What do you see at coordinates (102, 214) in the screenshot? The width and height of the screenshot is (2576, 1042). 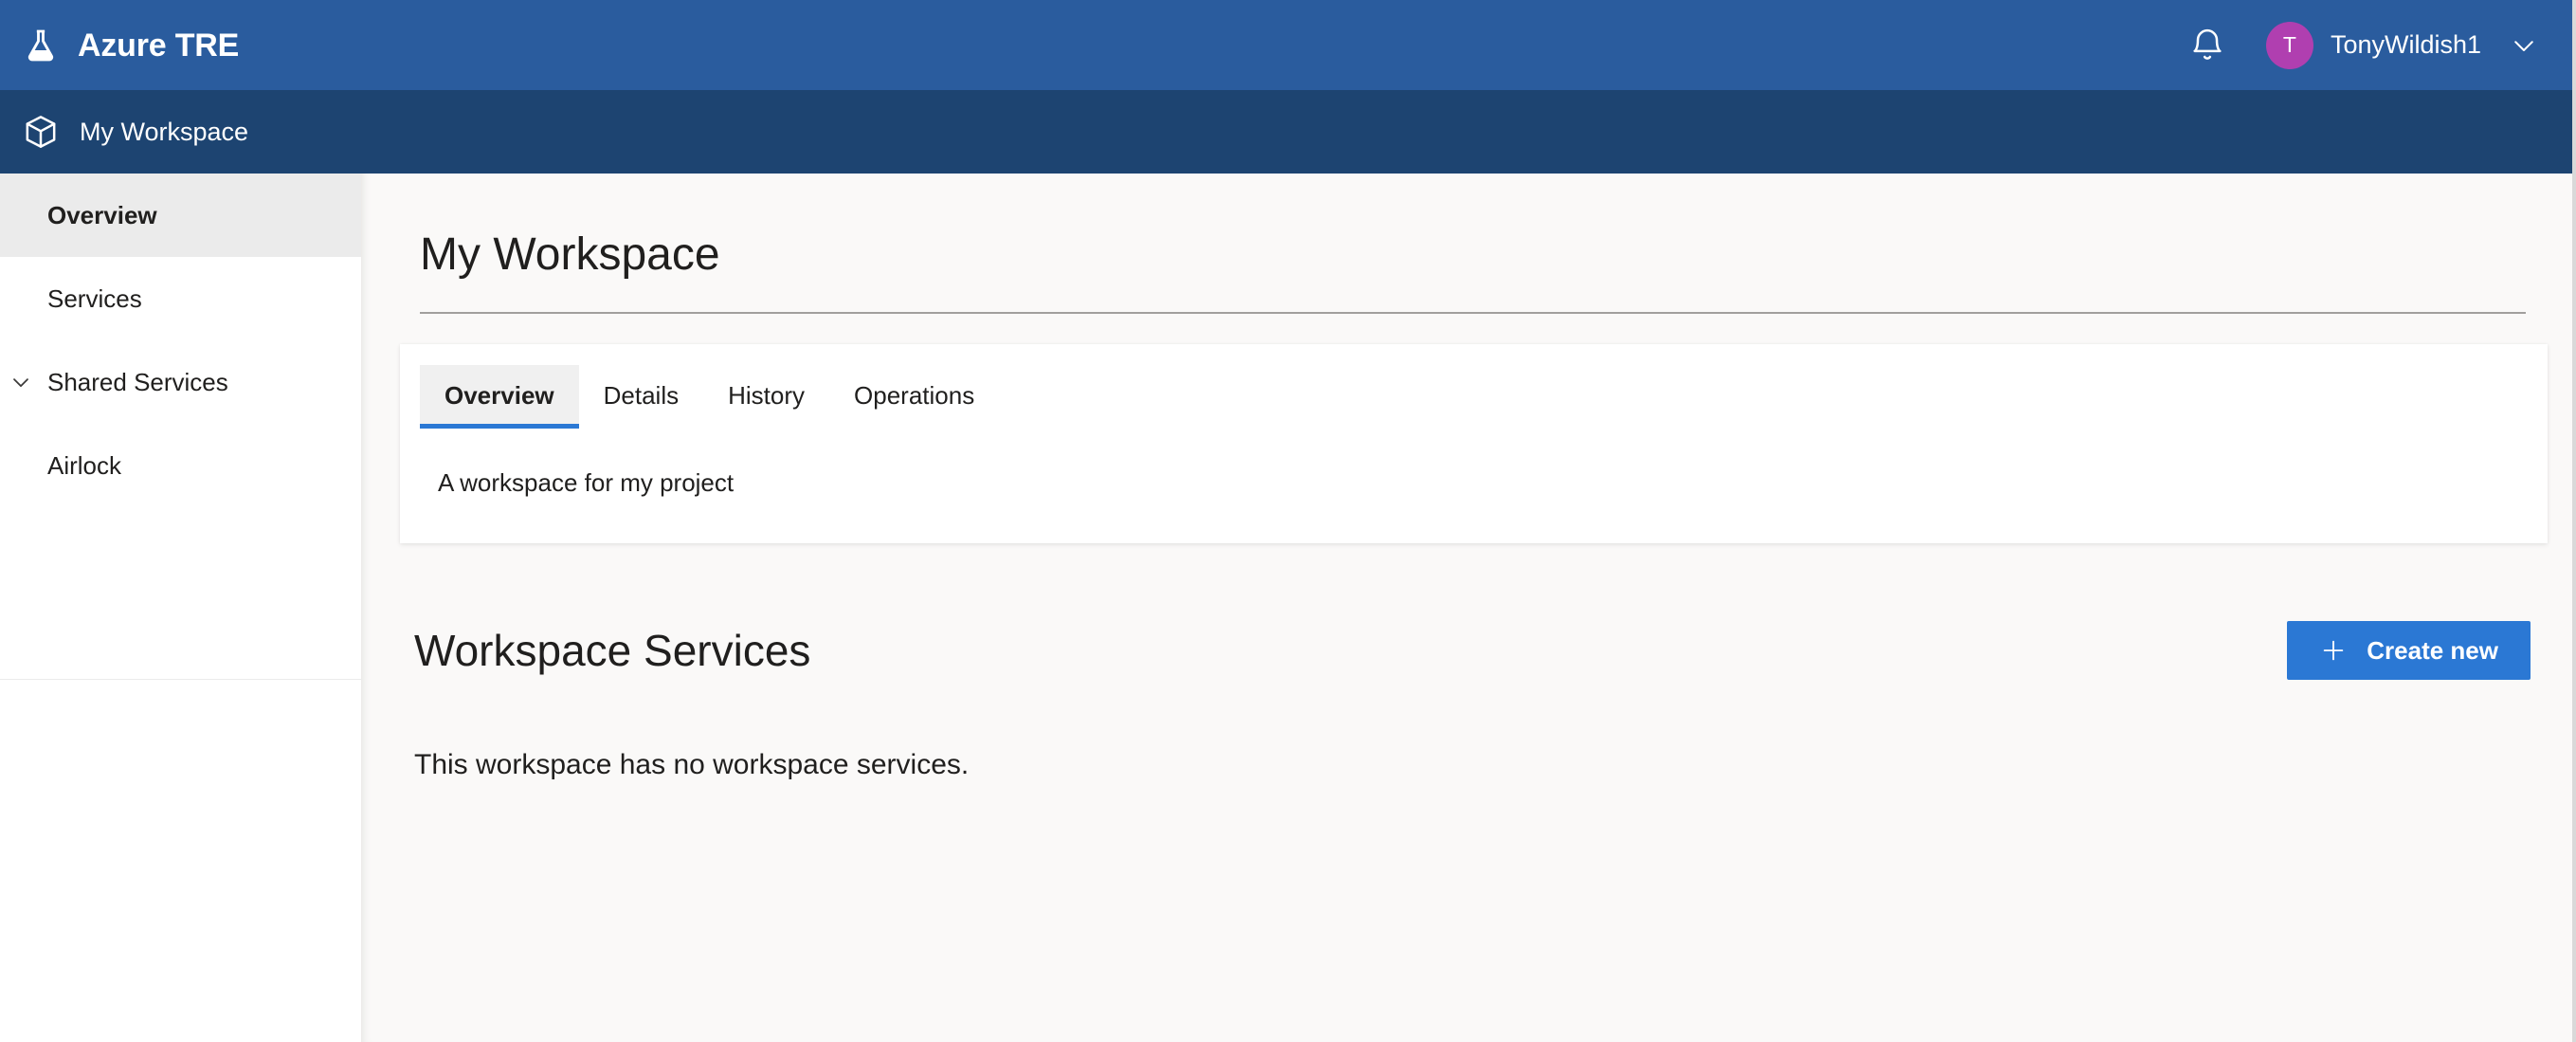 I see `sidebar-item-label: Overview` at bounding box center [102, 214].